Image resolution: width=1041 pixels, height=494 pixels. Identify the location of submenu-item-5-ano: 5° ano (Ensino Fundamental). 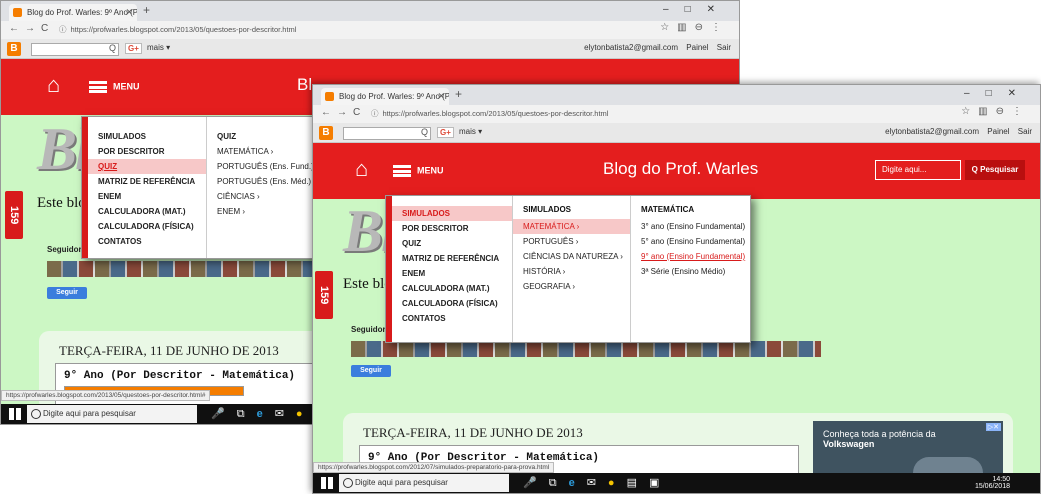
(690, 241).